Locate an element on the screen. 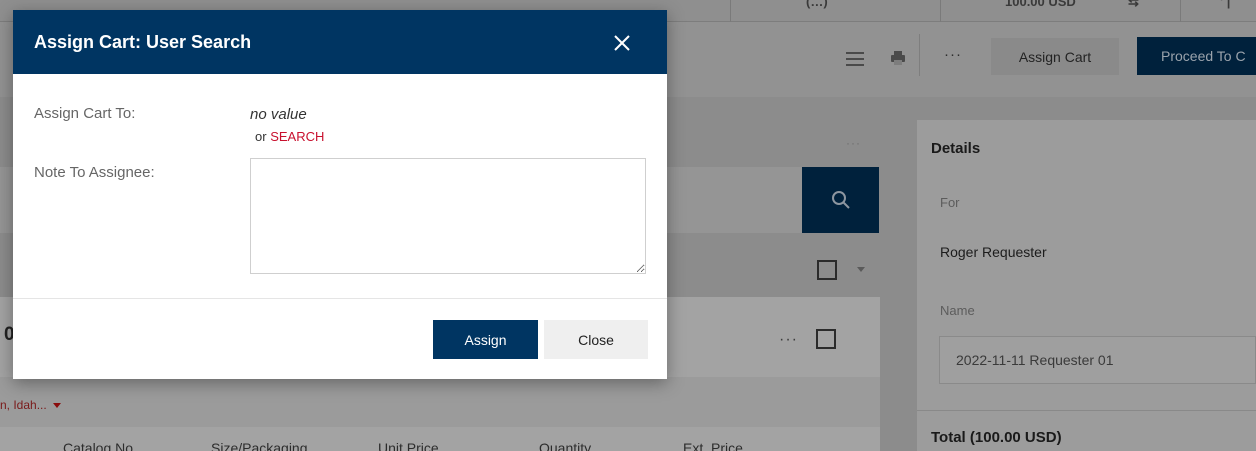 Image resolution: width=1256 pixels, height=451 pixels. hamburger-icon is located at coordinates (855, 59).